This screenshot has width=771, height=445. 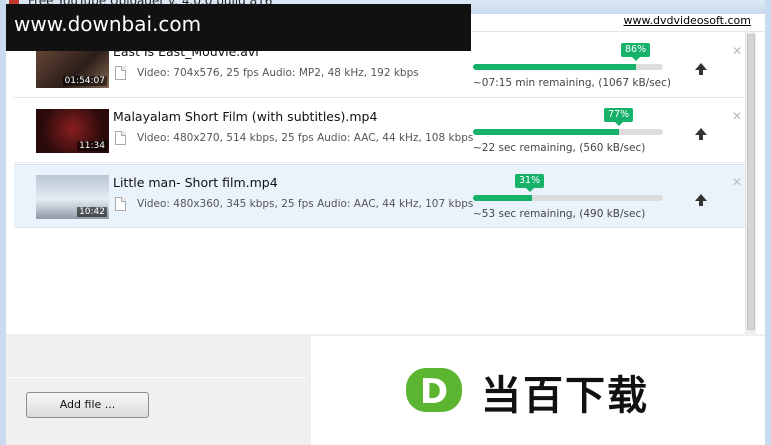 I want to click on progress-percent-badge: 31%, so click(x=530, y=183).